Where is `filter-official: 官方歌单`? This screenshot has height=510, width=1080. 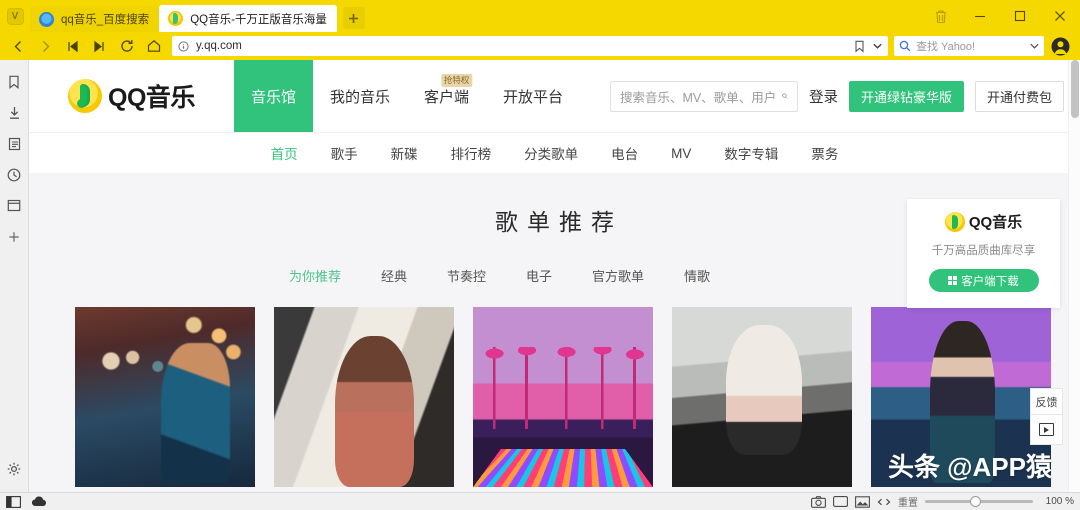 filter-official: 官方歌单 is located at coordinates (618, 275).